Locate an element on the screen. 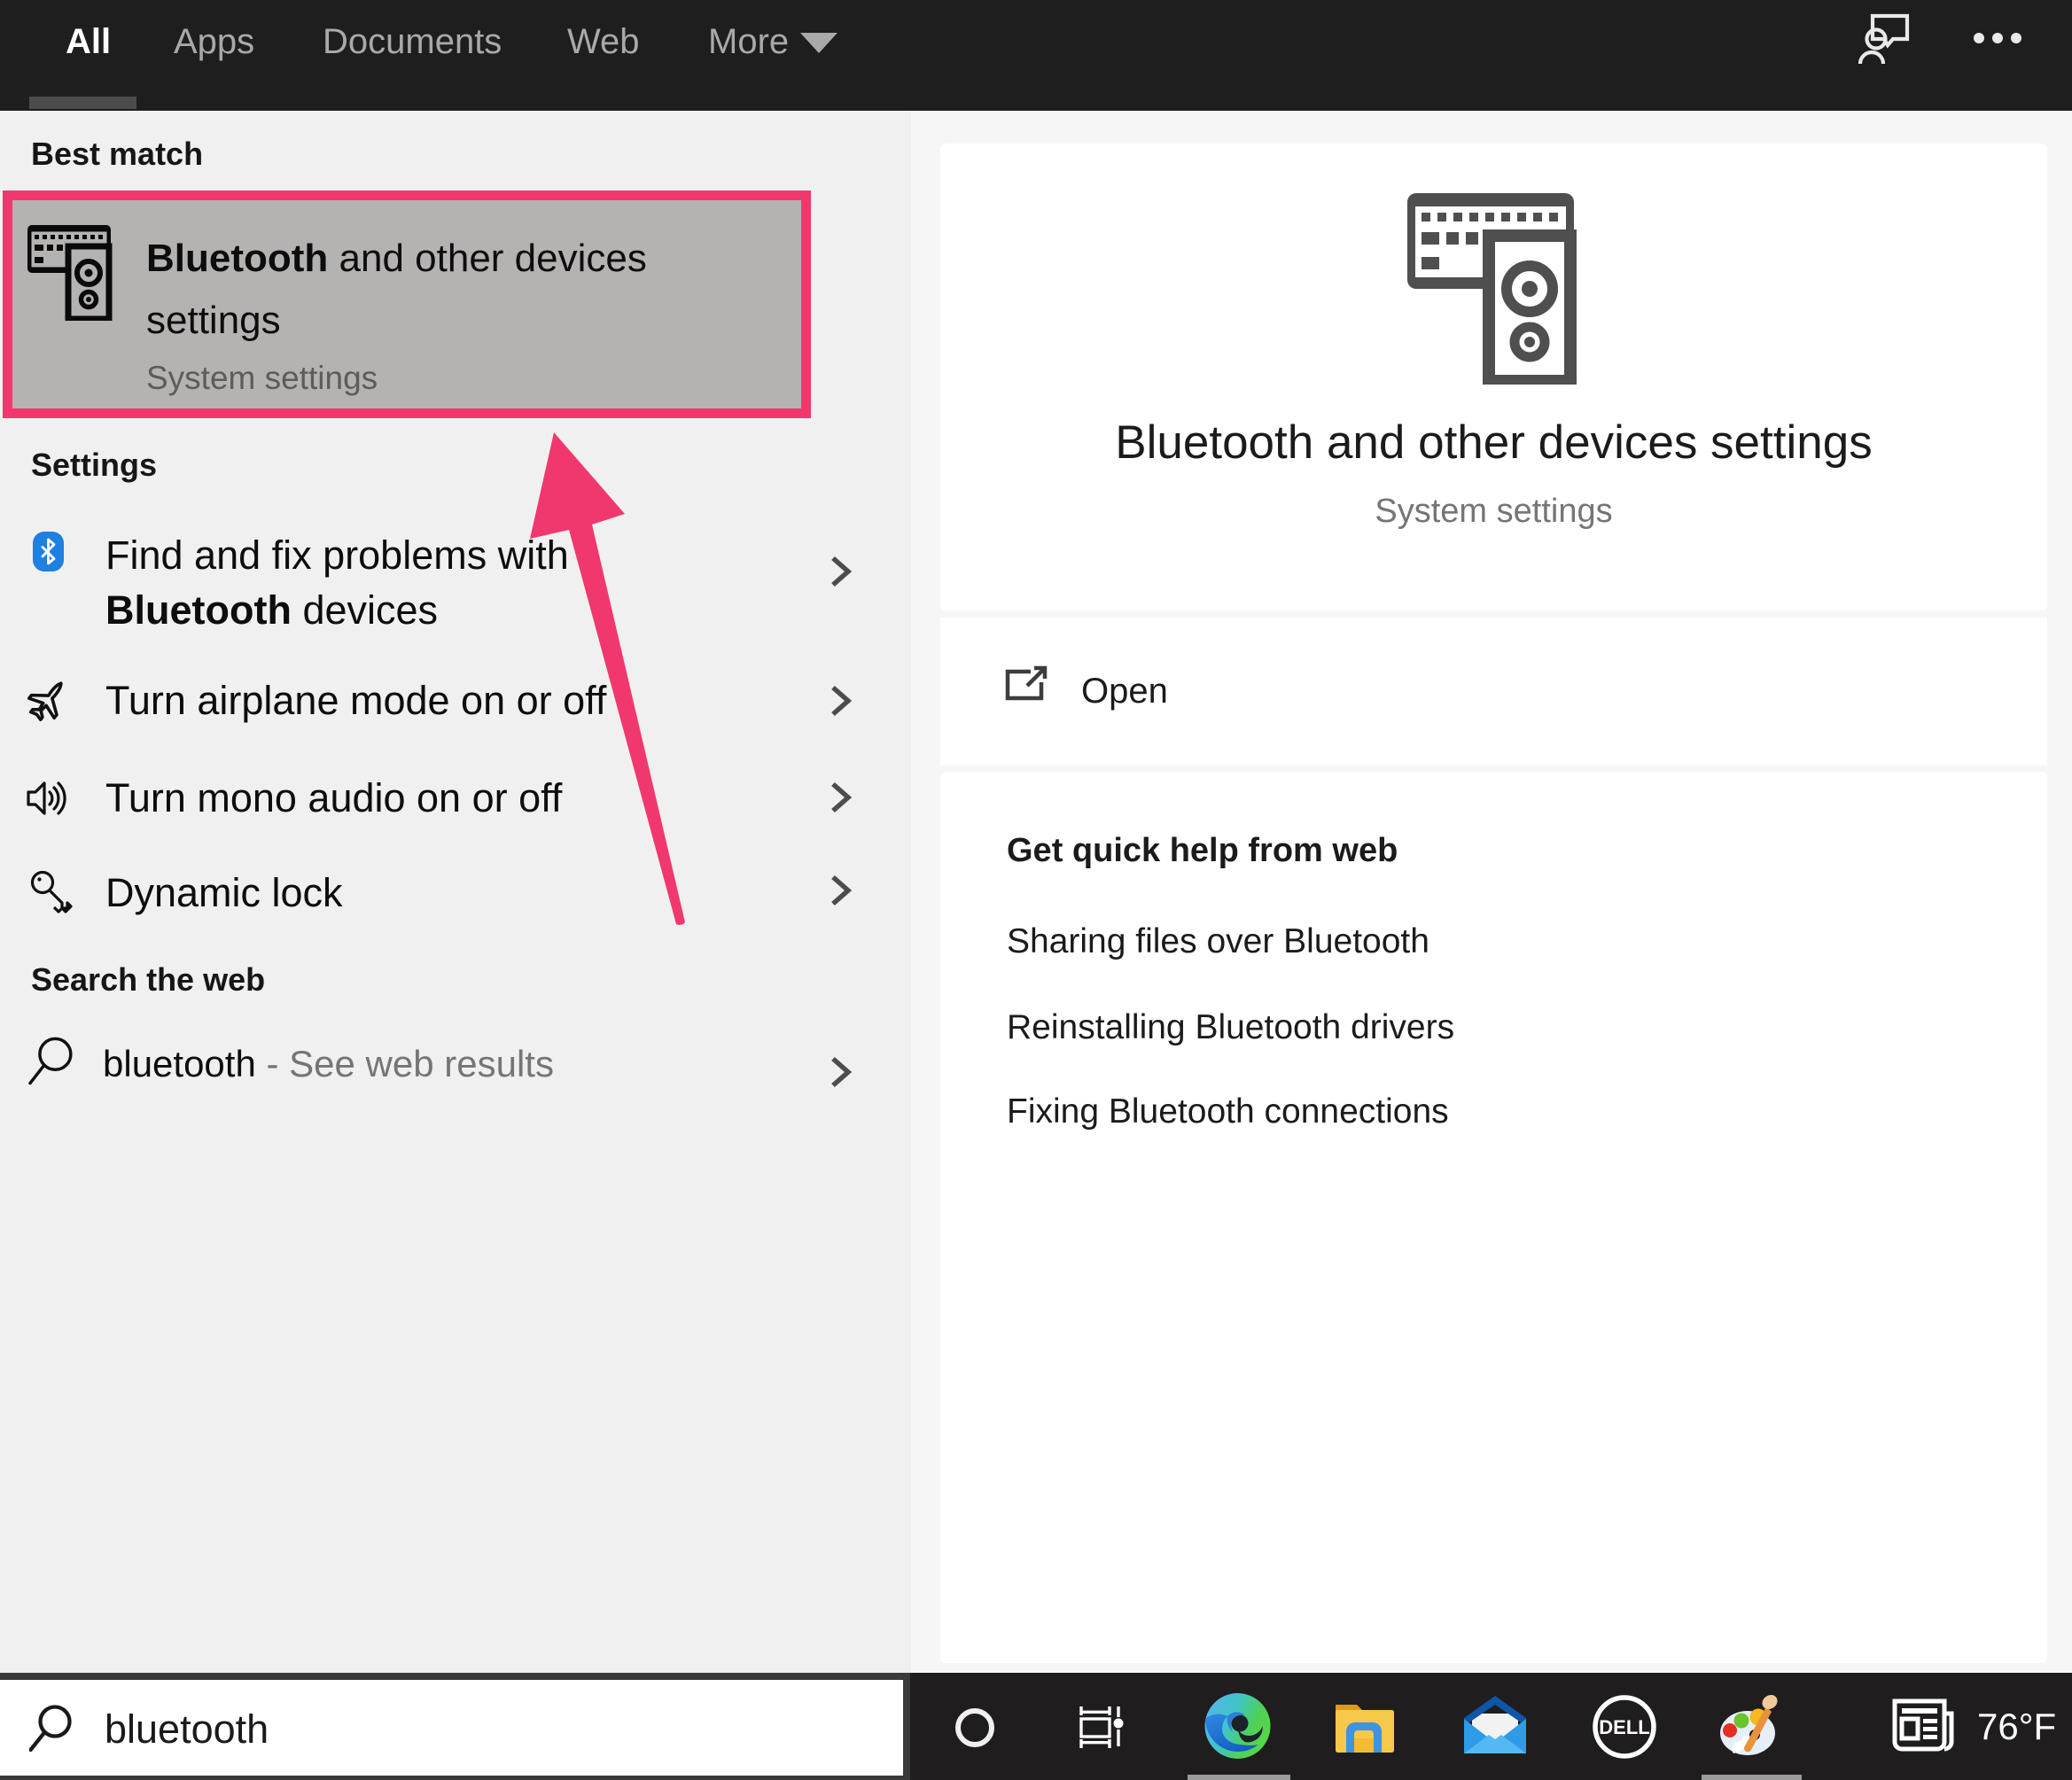 This screenshot has height=1780, width=2072. svg-text: DELL is located at coordinates (1624, 1727).